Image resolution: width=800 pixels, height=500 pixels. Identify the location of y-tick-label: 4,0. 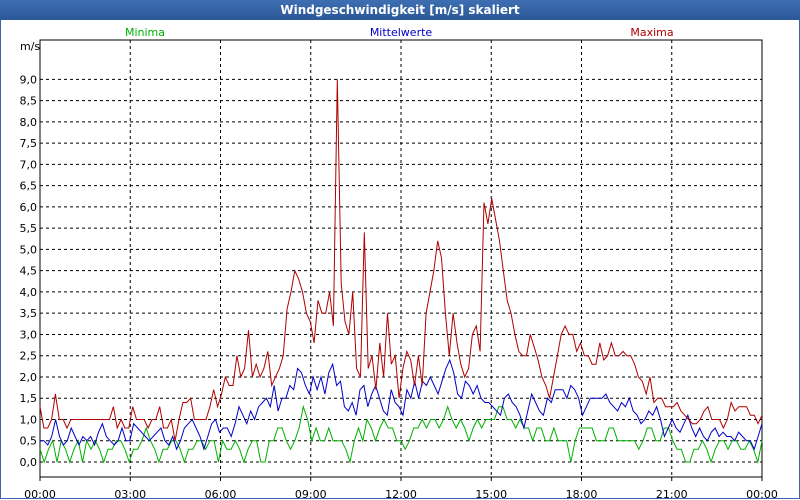
(29, 292).